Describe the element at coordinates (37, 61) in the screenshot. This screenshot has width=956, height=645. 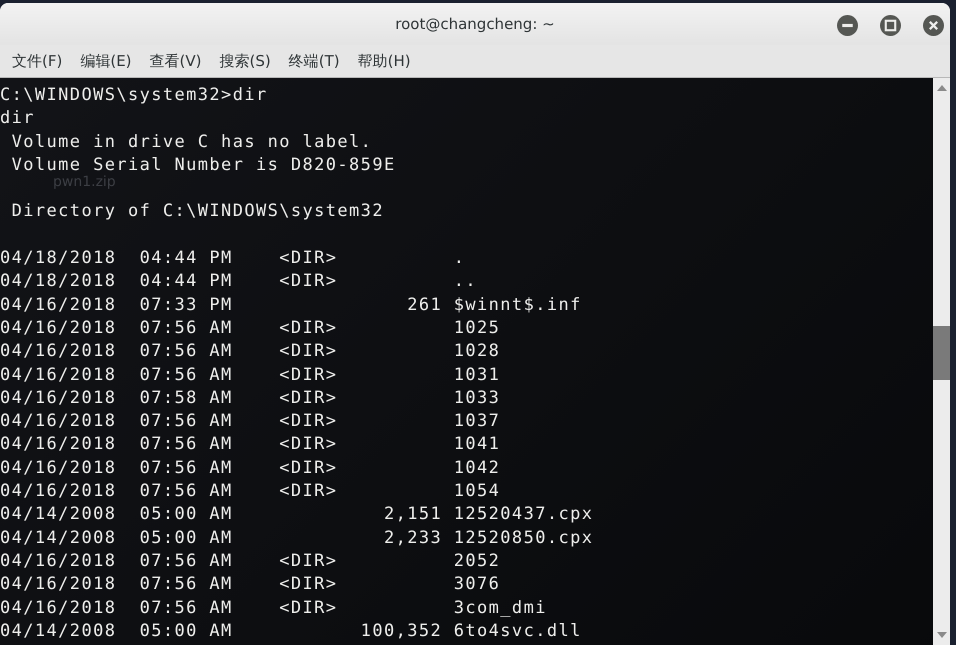
I see `menu-item: 文件(F)` at that location.